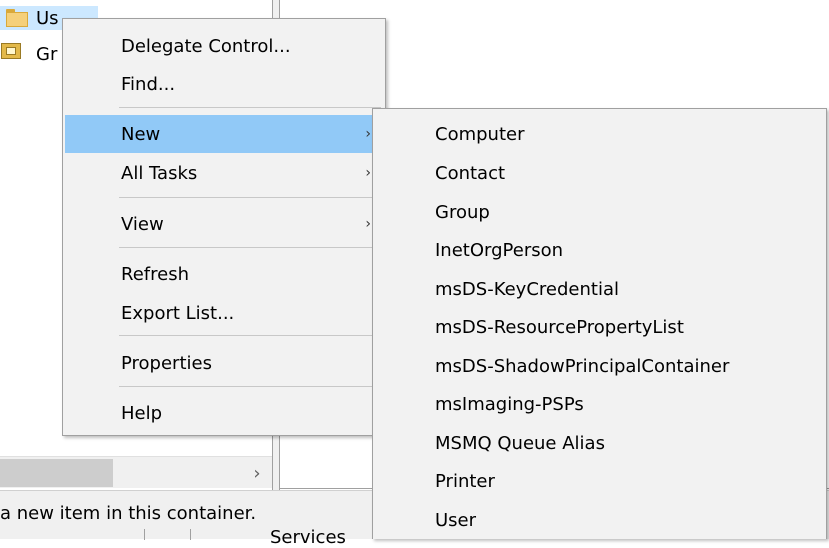  Describe the element at coordinates (599, 404) in the screenshot. I see `submenu-item-msimaging-psps: msImaging-PSPs` at that location.